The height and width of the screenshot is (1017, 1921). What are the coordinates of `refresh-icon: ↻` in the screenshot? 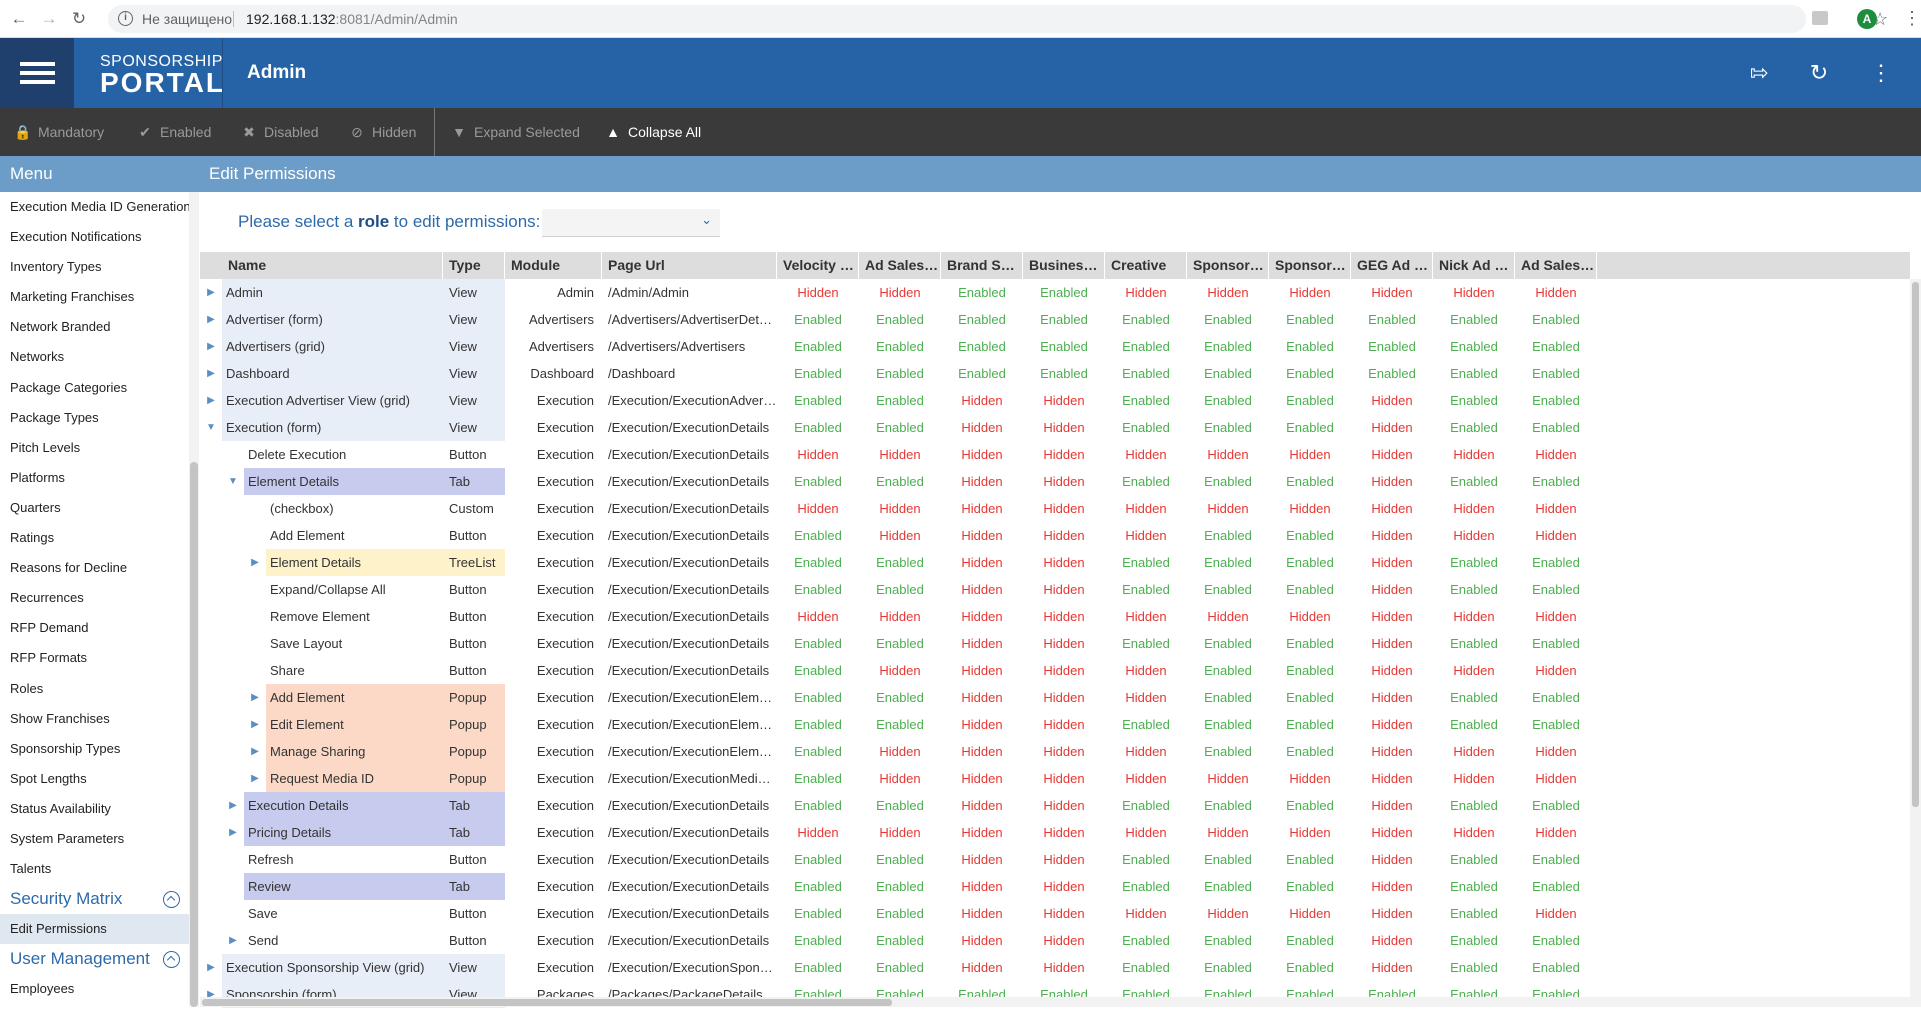 It's located at (1819, 73).